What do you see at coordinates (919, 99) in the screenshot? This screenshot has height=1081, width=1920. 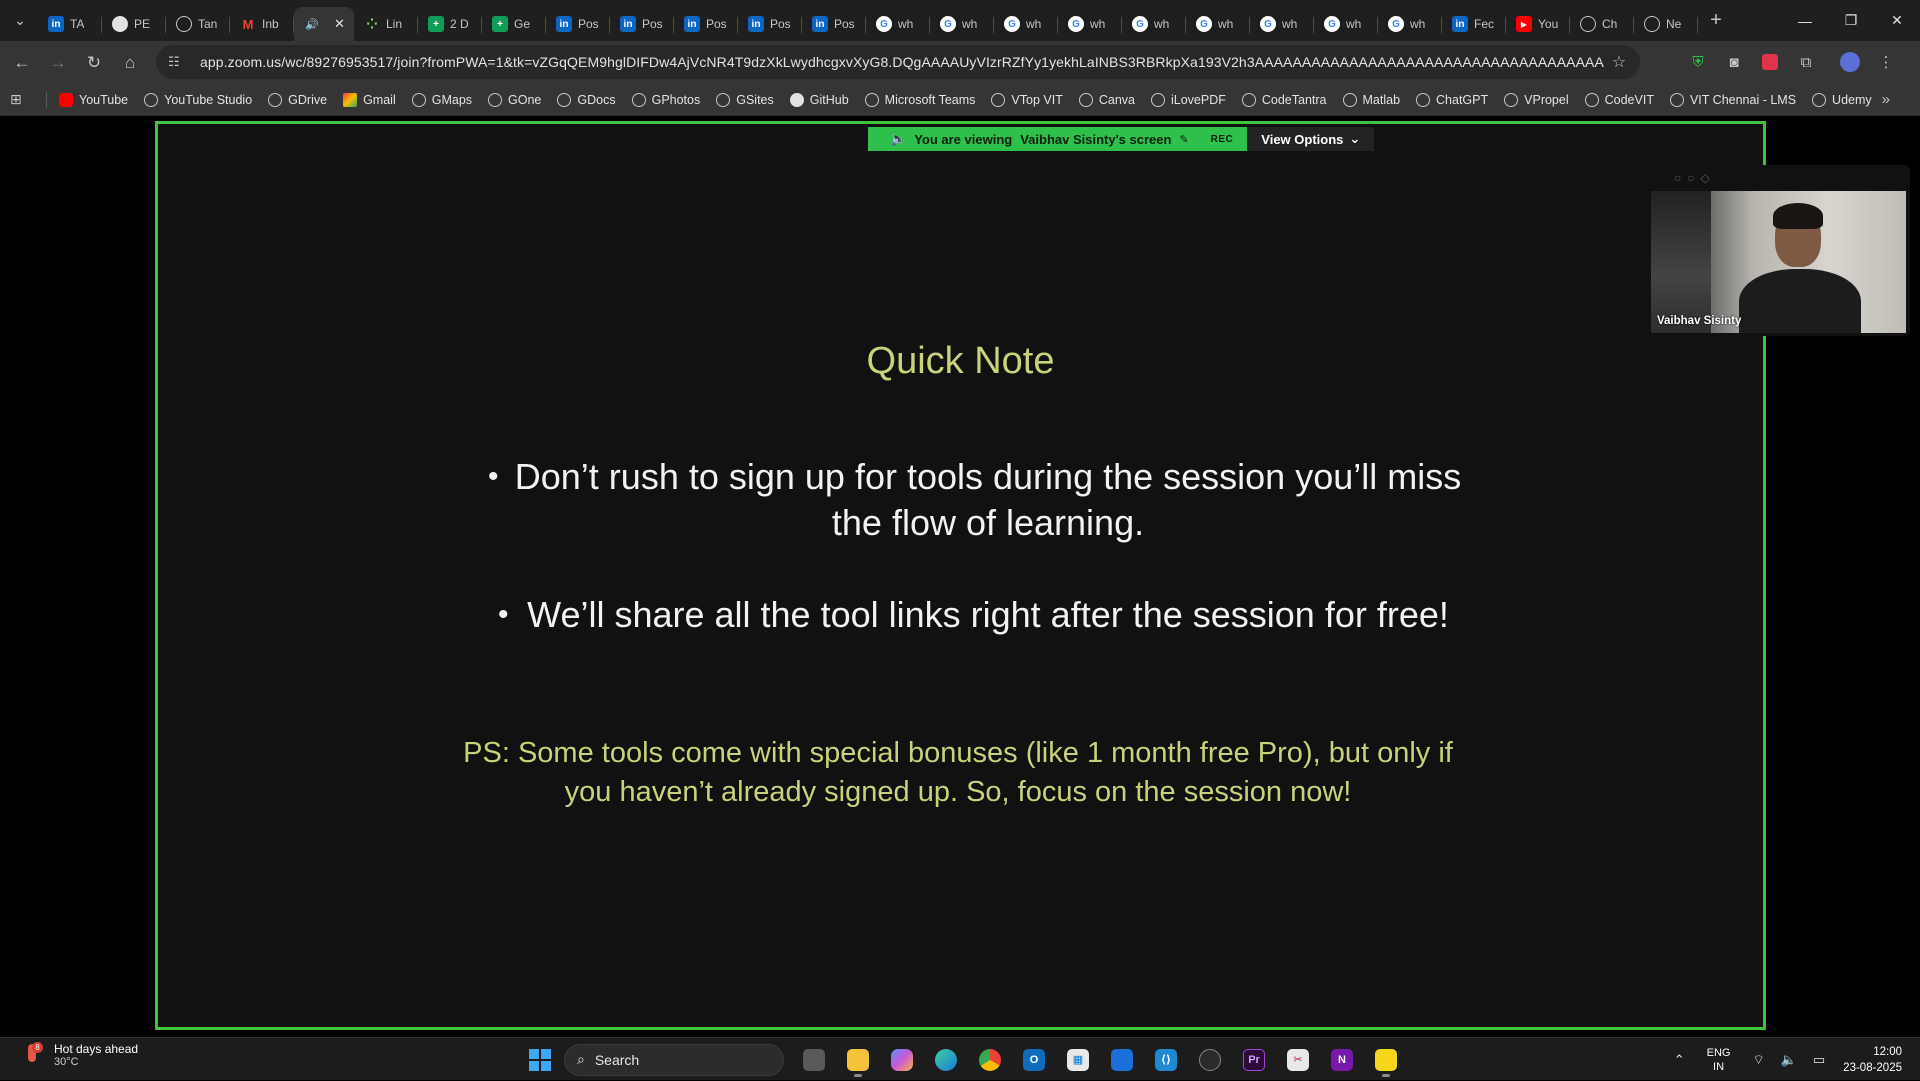 I see `bookmark-item: Microsoft Teams` at bounding box center [919, 99].